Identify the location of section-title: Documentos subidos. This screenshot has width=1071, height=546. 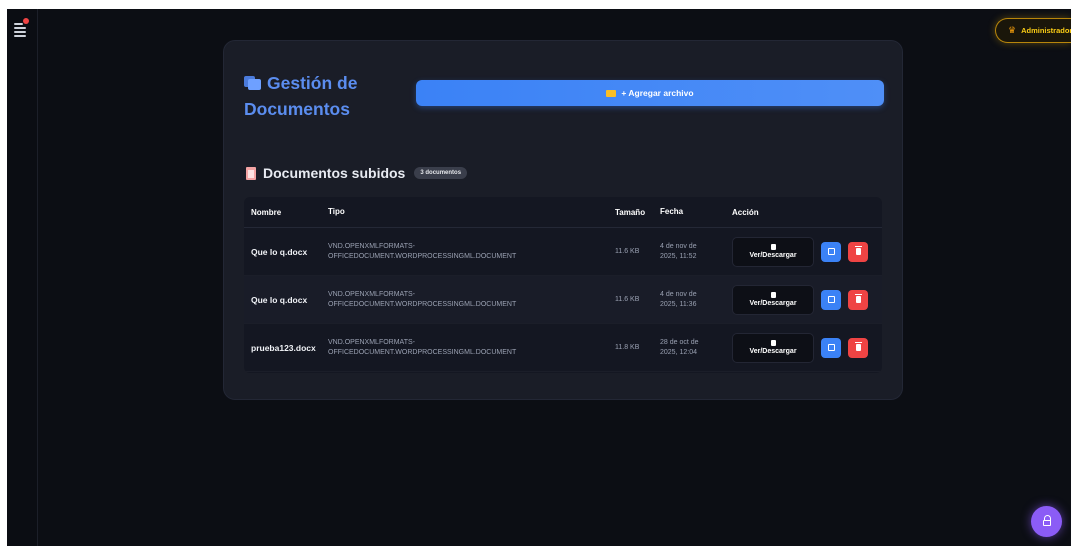
(334, 173).